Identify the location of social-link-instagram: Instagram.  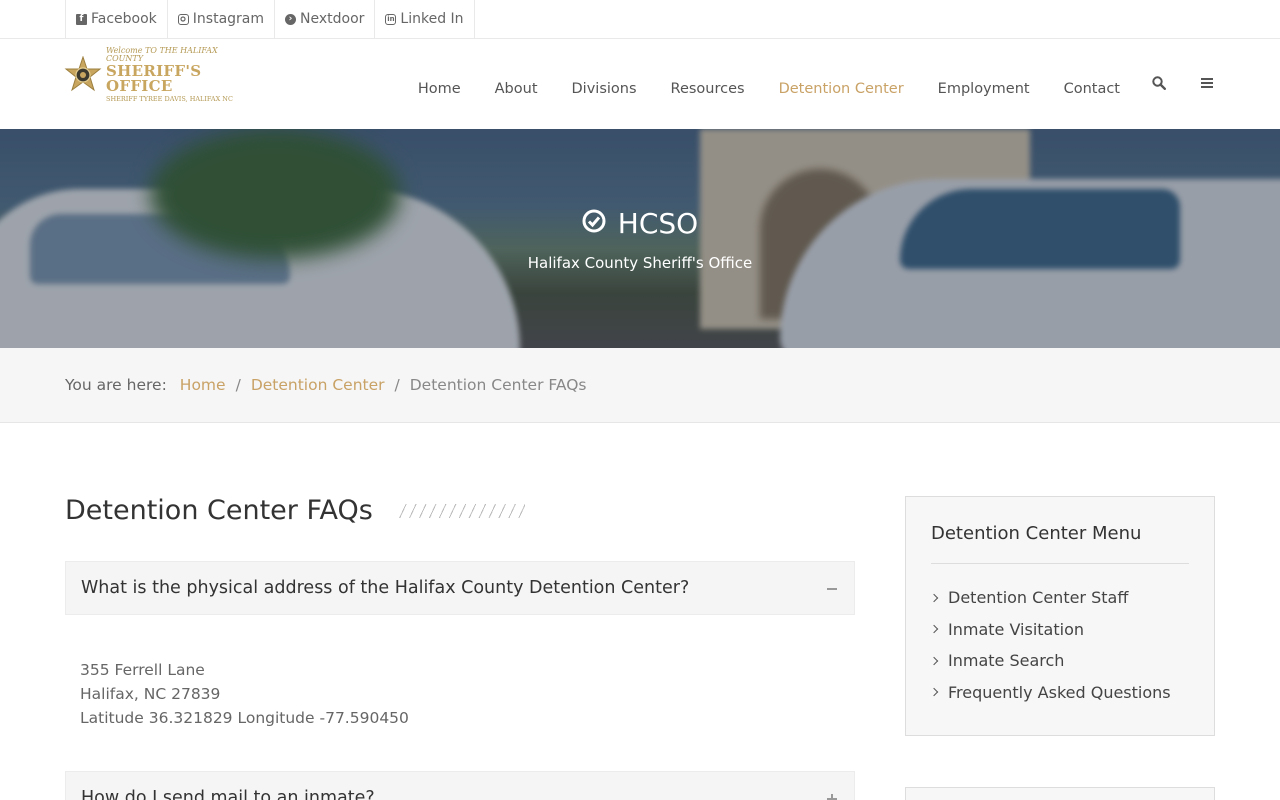
(220, 19).